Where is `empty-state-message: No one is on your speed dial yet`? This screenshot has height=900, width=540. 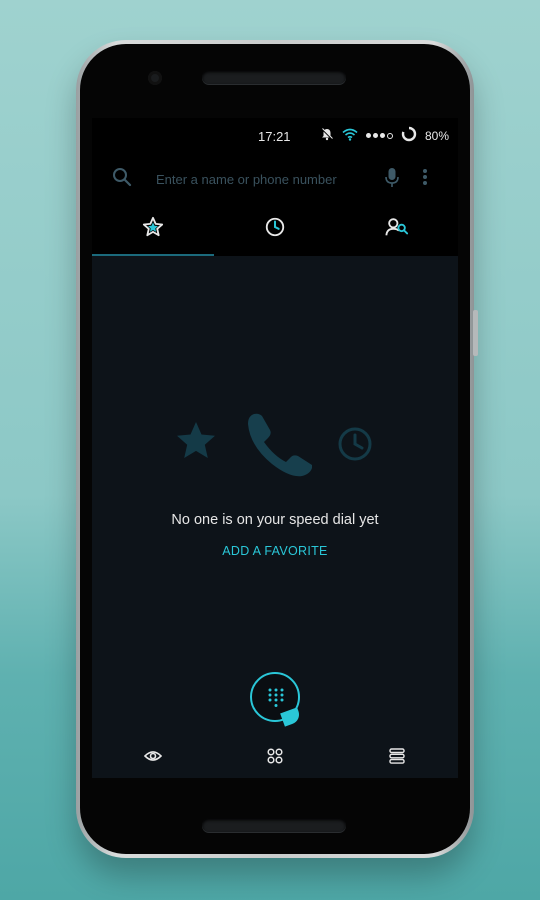 empty-state-message: No one is on your speed dial yet is located at coordinates (275, 520).